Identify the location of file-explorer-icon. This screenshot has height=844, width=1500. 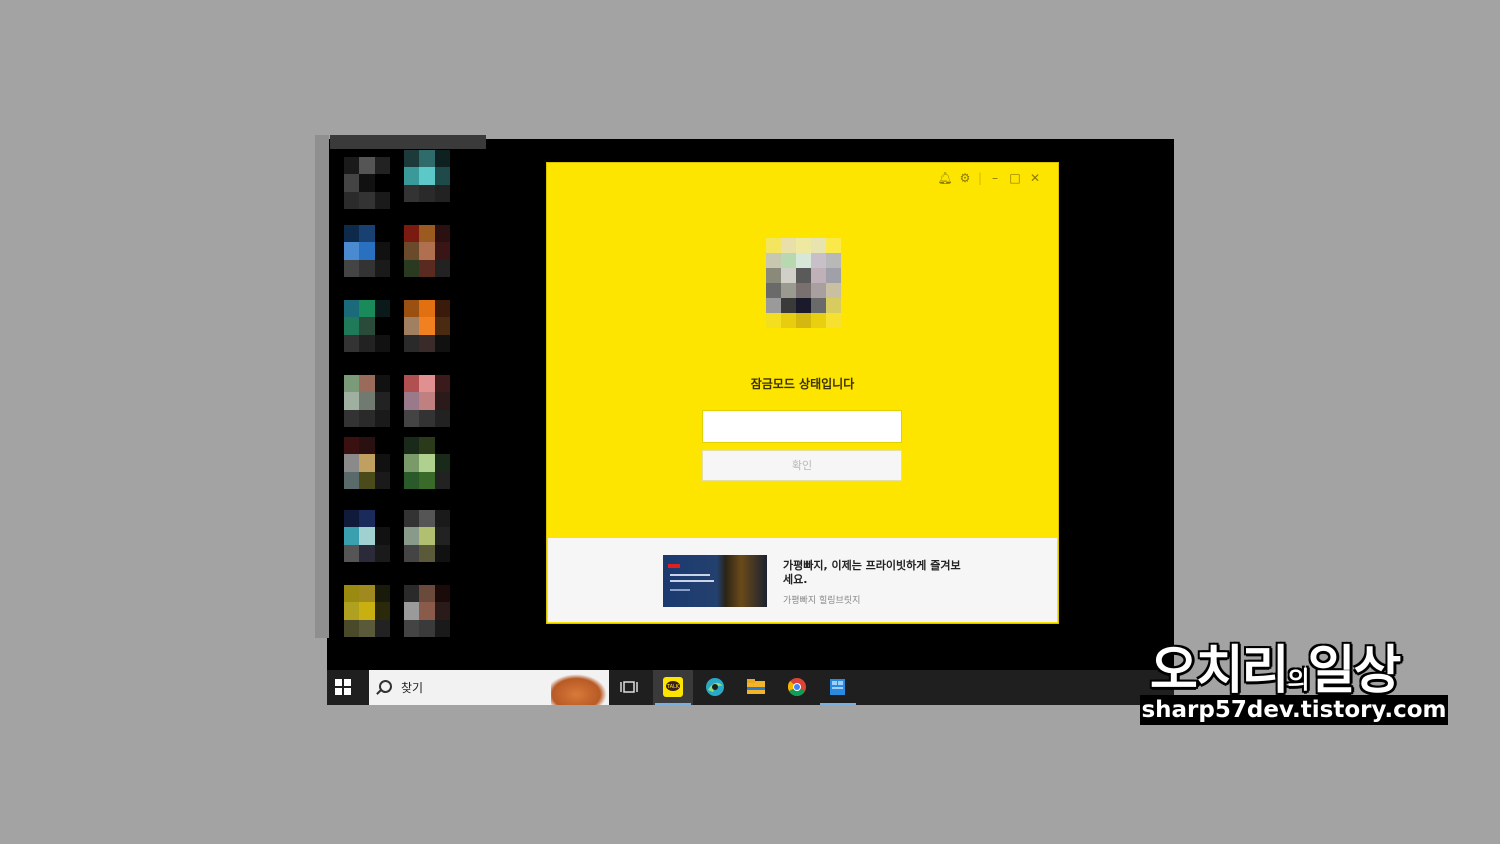
(756, 687).